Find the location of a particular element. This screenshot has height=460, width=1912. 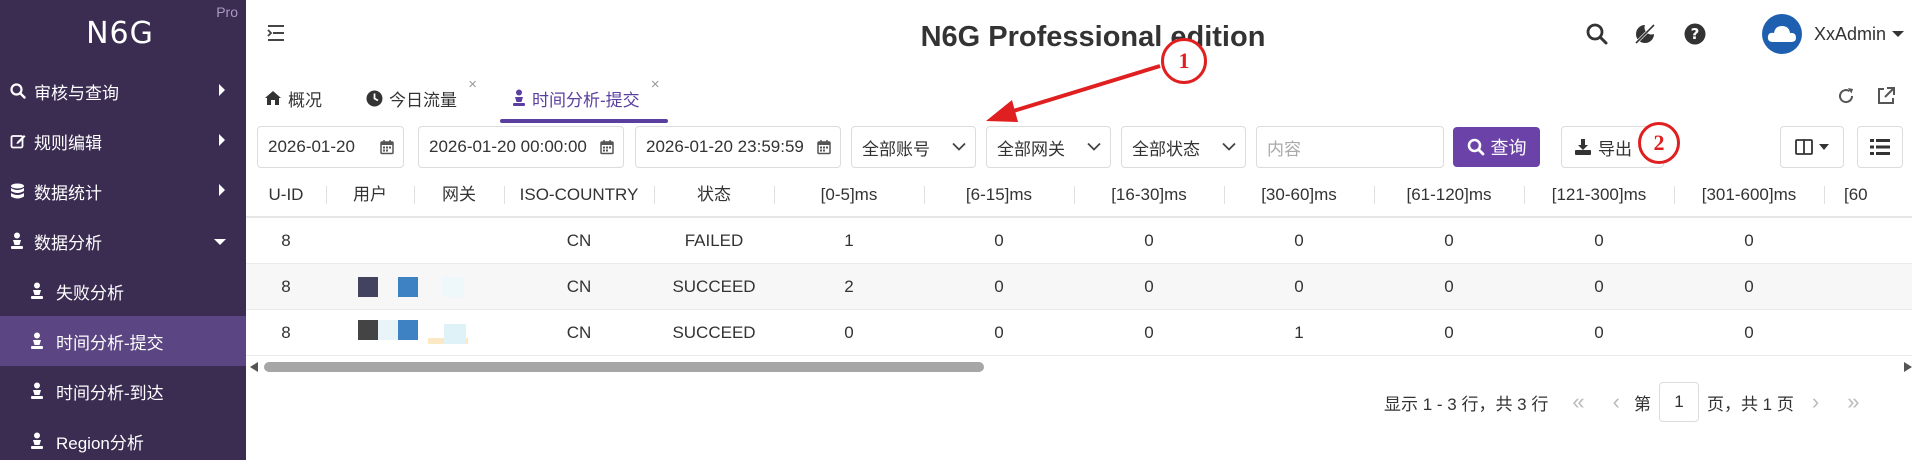

column-header: [301-600]ms is located at coordinates (1749, 195).